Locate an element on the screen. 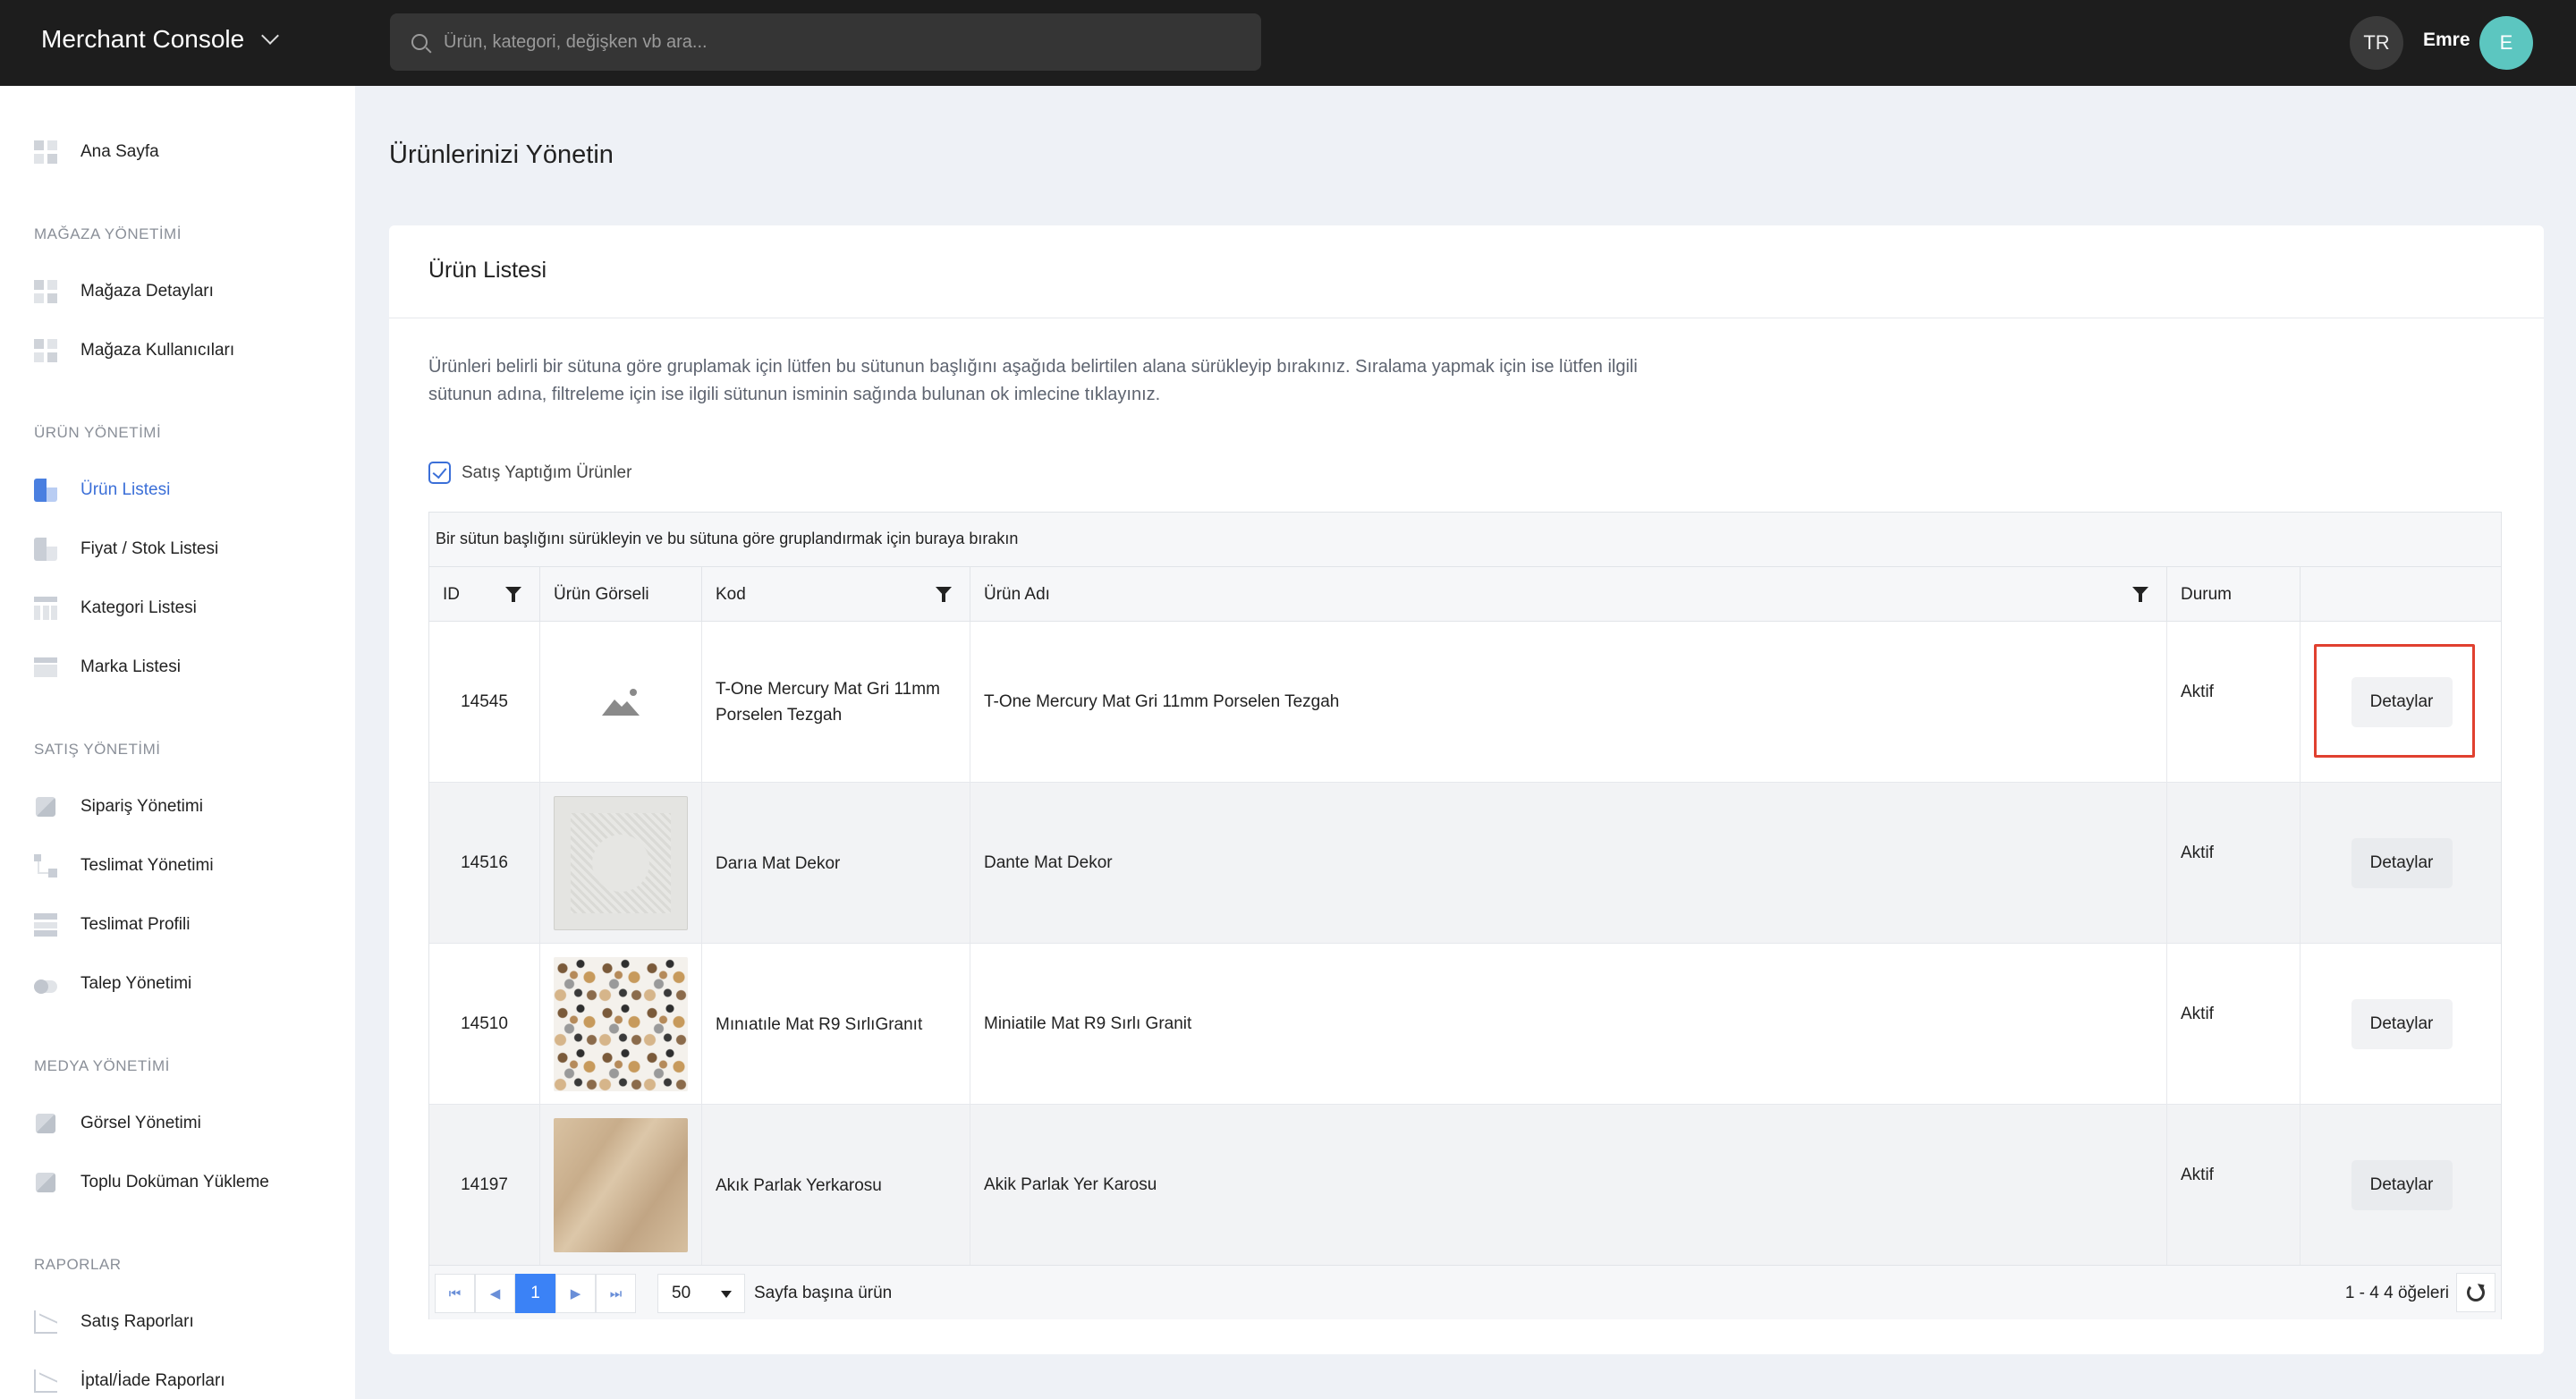  column-header-status: Durum is located at coordinates (2234, 594).